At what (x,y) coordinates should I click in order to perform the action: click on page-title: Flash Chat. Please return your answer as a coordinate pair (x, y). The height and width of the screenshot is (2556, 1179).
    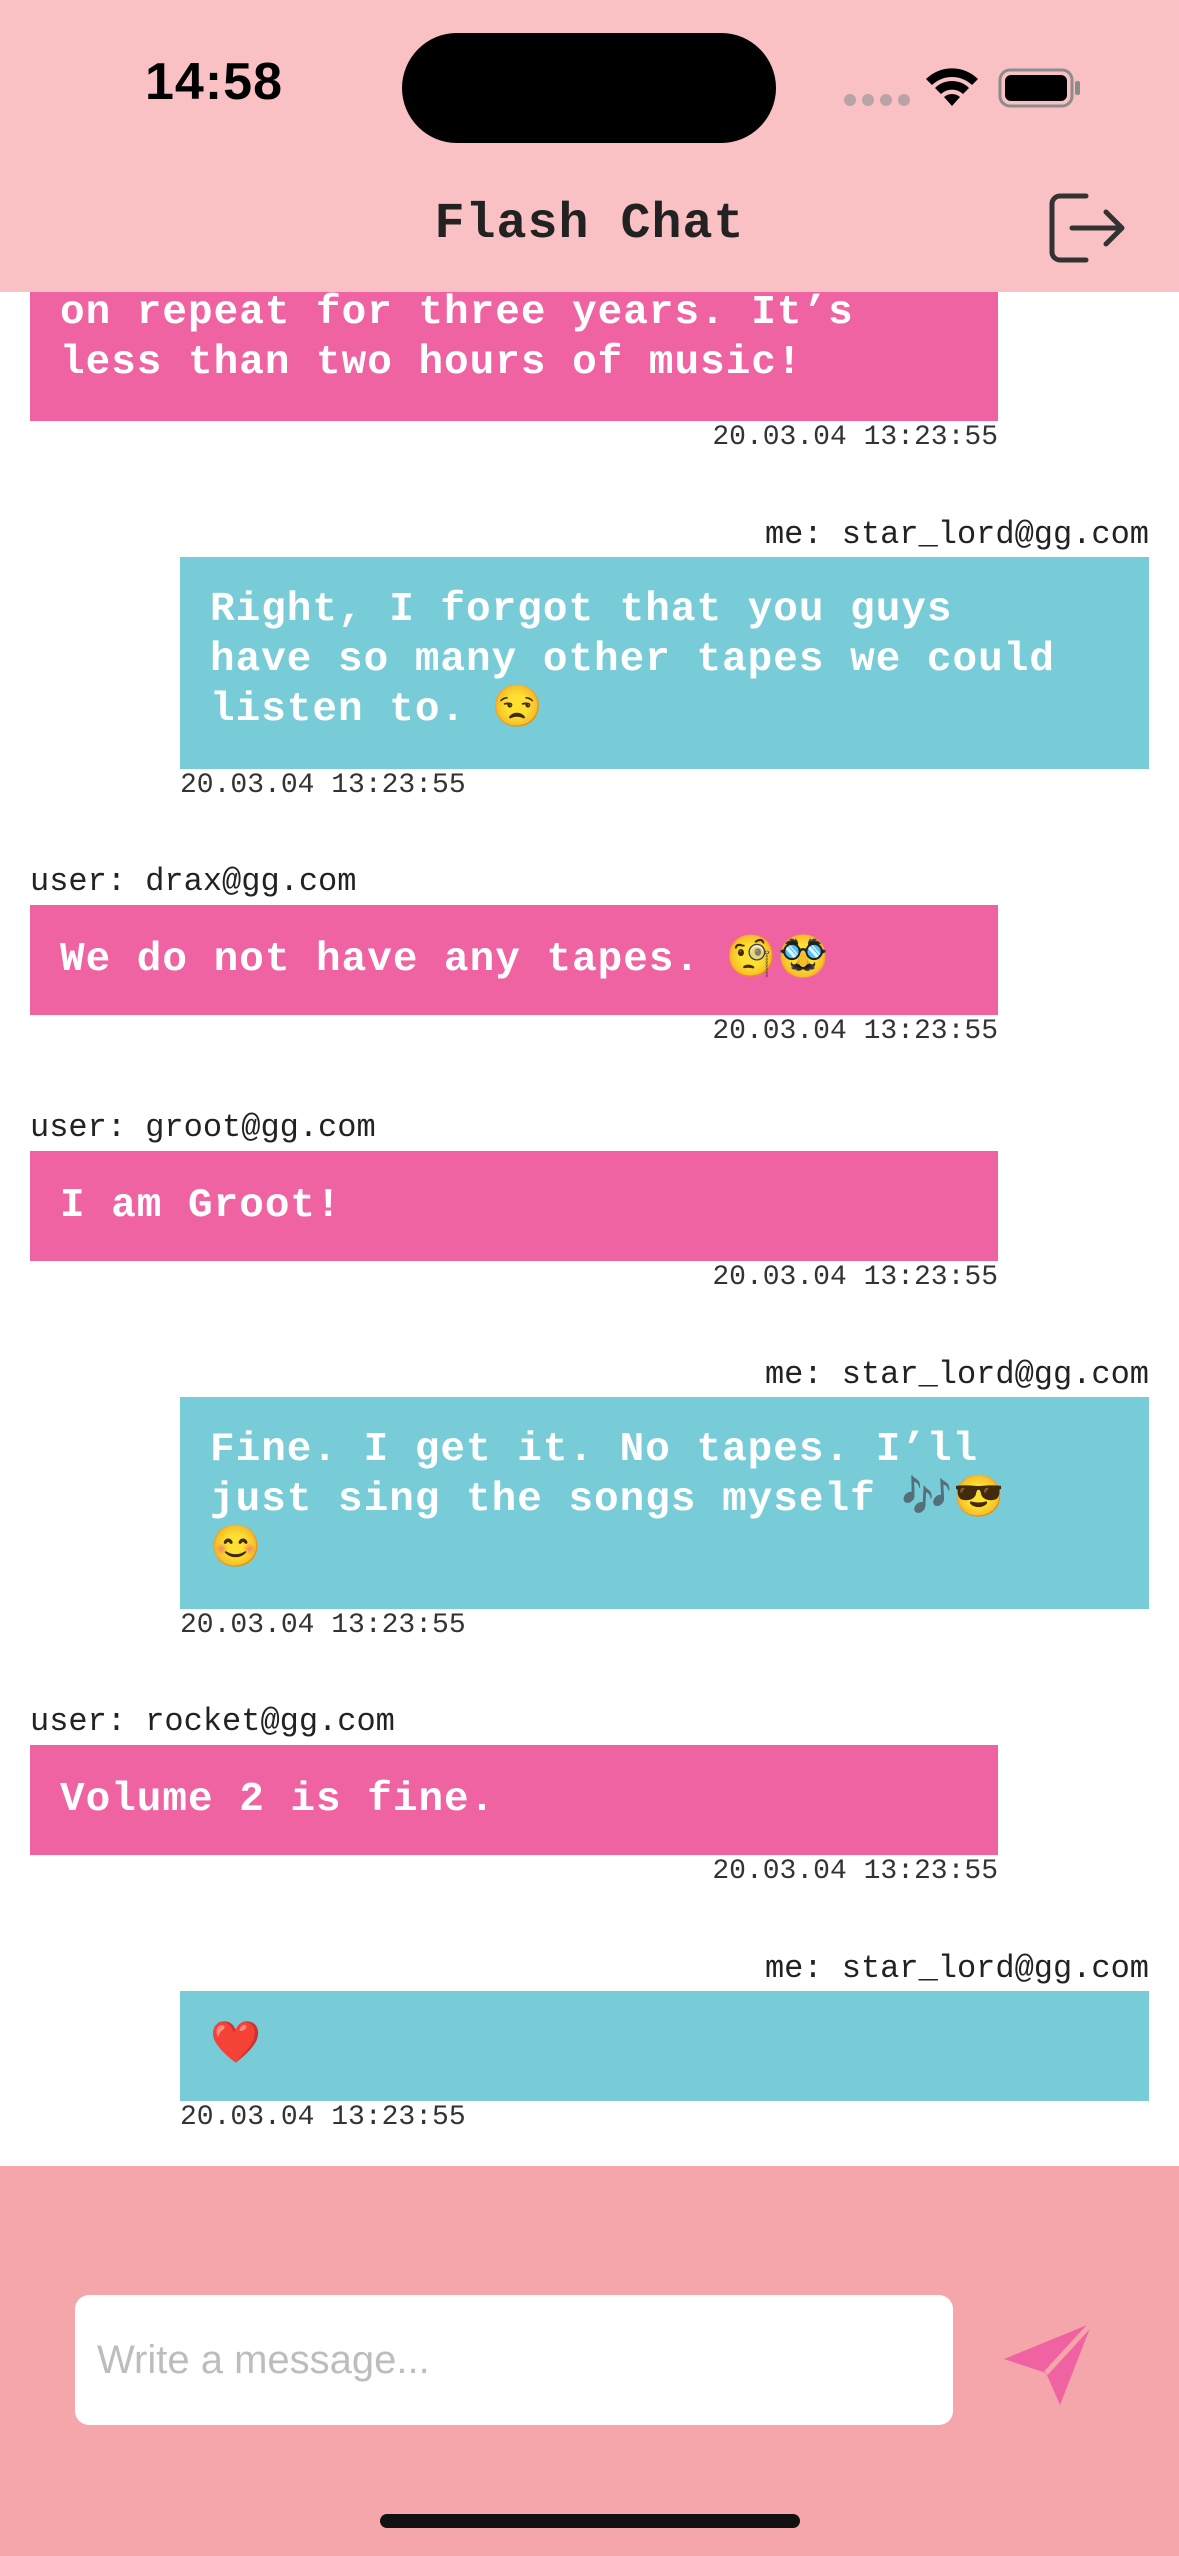
    Looking at the image, I should click on (589, 224).